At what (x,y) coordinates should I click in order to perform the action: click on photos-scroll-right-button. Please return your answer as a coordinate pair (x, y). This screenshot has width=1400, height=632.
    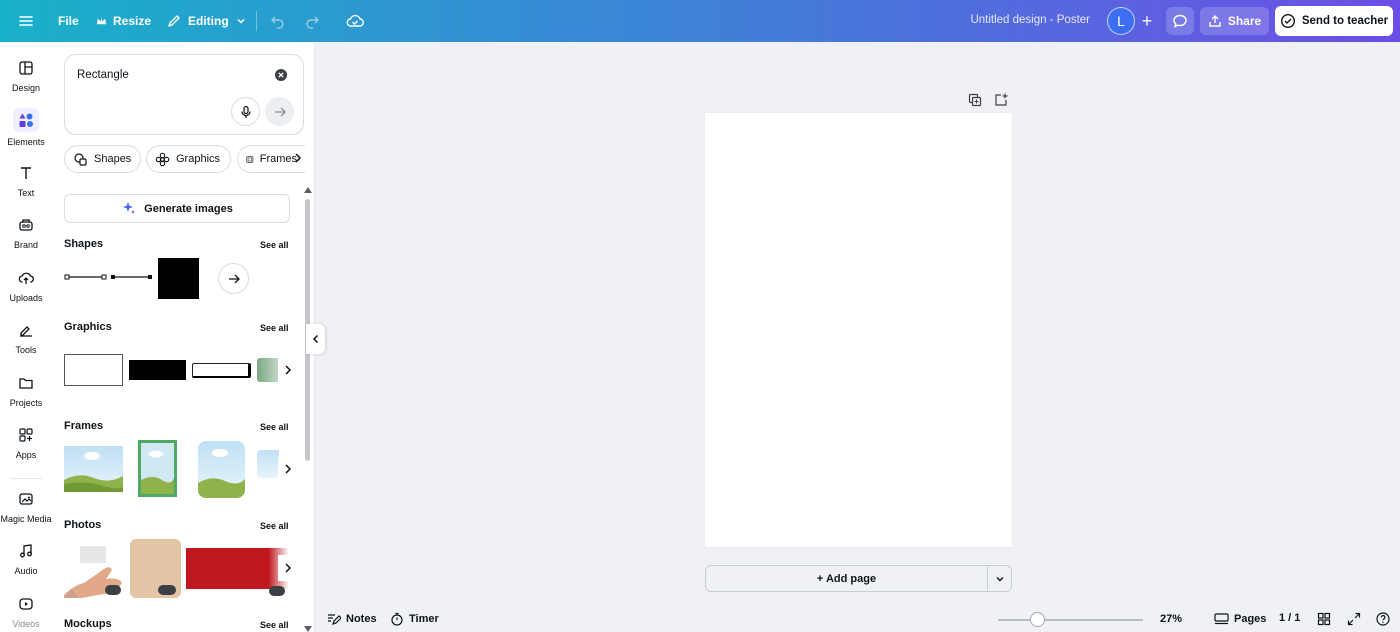
    Looking at the image, I should click on (288, 568).